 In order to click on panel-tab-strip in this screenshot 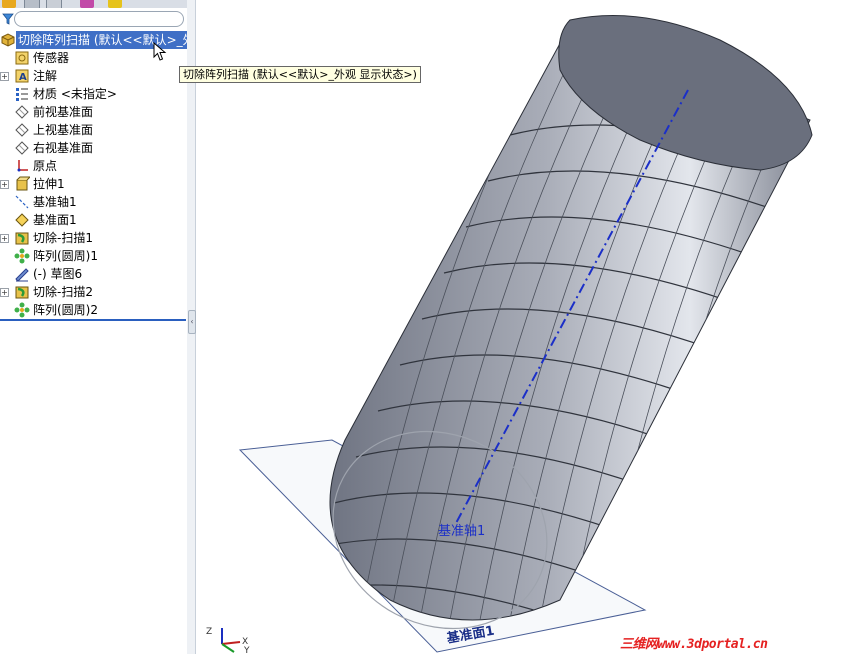, I will do `click(93, 4)`.